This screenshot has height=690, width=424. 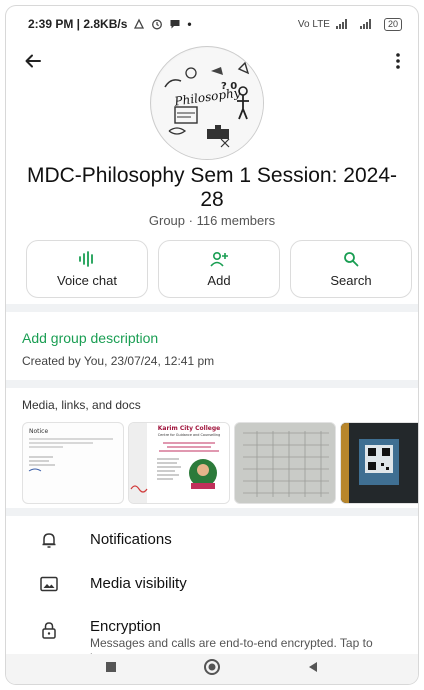 I want to click on search-label: Search, so click(x=351, y=280).